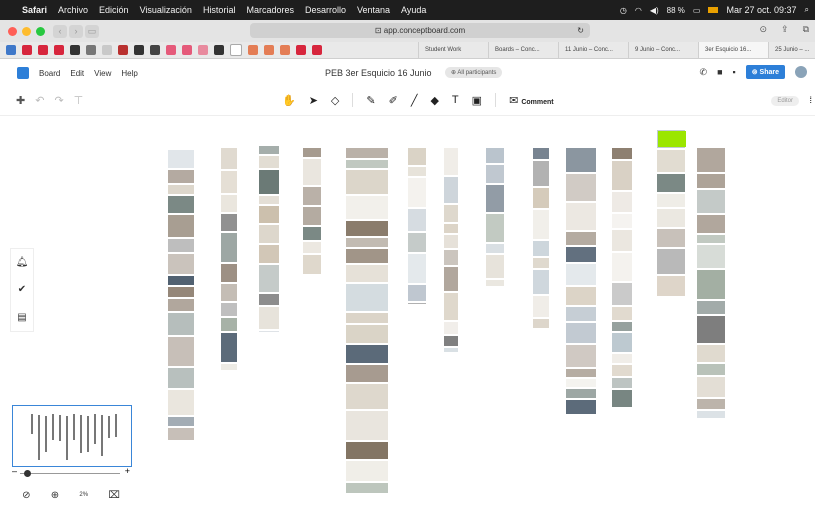  I want to click on zoom-window-button, so click(40, 31).